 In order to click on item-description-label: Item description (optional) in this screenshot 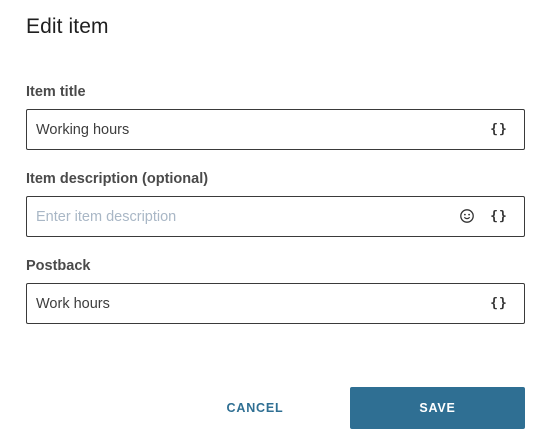, I will do `click(117, 179)`.